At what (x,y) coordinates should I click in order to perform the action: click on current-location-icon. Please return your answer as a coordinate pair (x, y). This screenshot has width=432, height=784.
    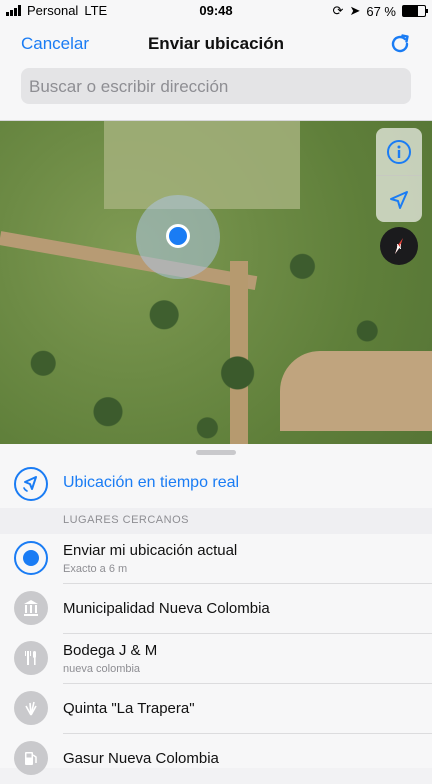
    Looking at the image, I should click on (31, 558).